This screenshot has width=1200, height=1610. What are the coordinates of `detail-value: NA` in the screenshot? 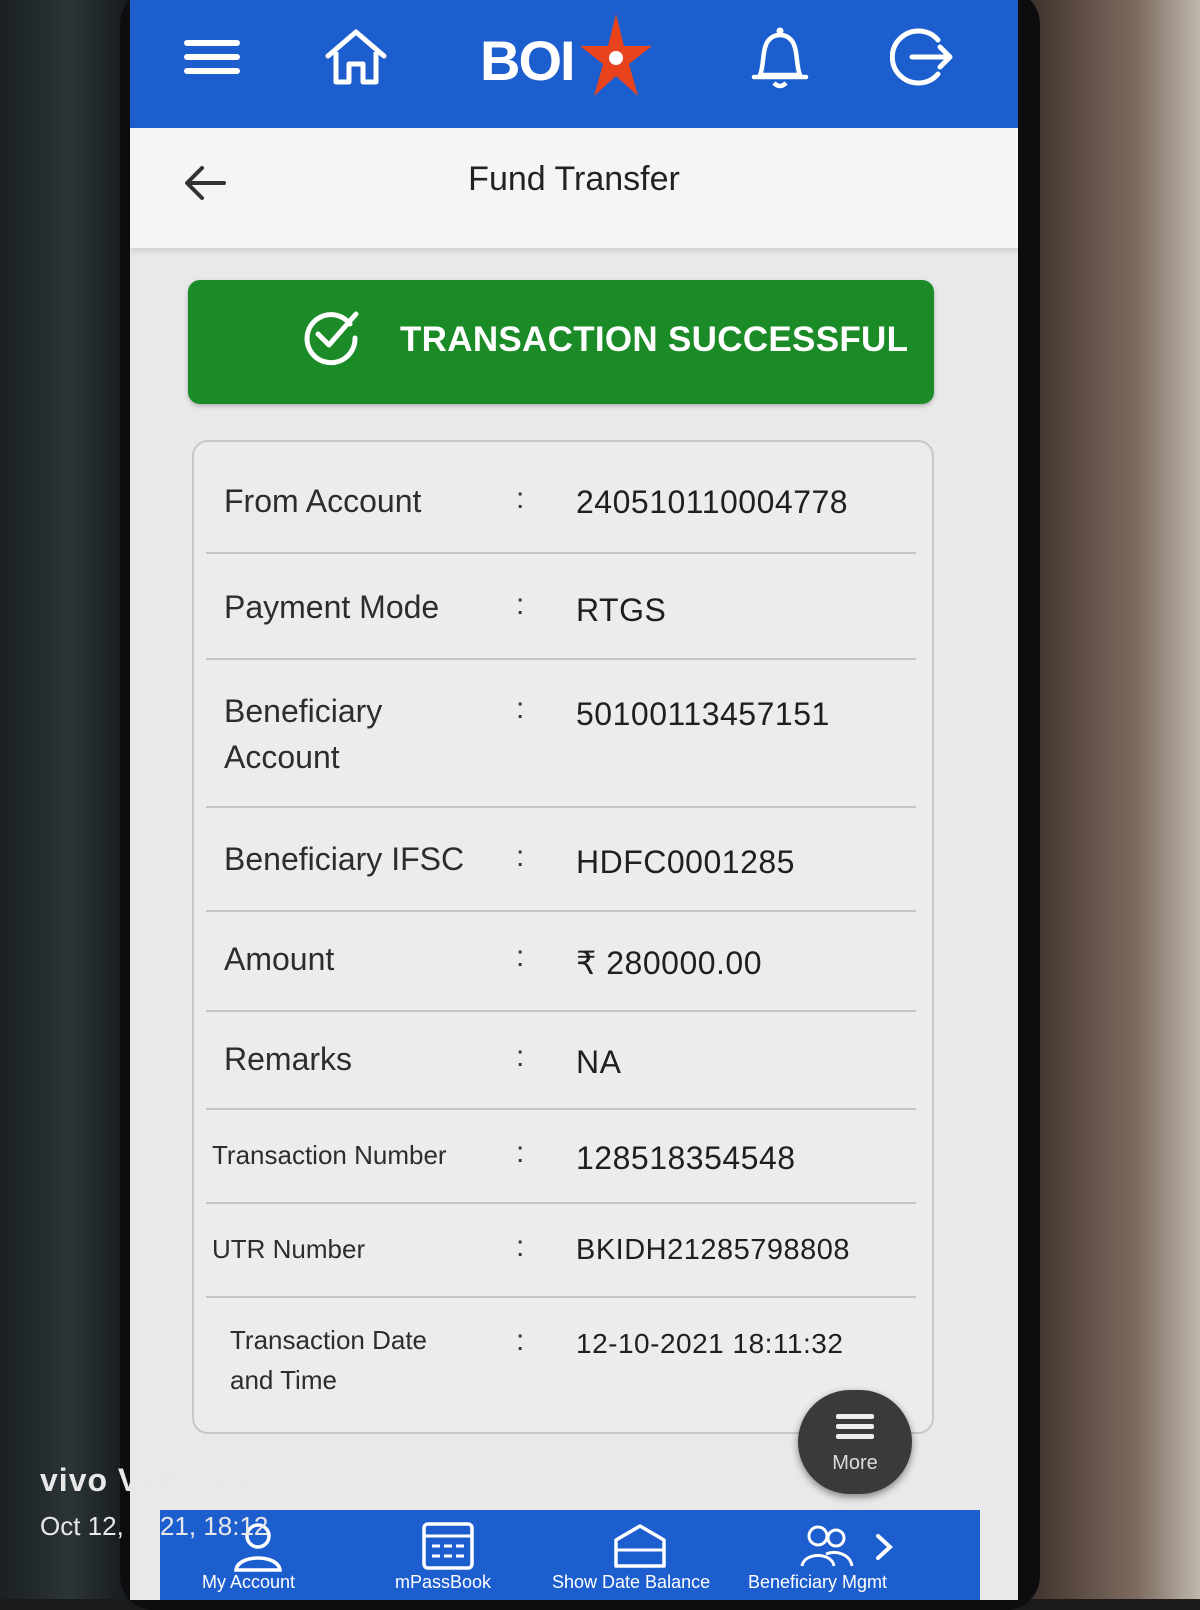 It's located at (599, 1062).